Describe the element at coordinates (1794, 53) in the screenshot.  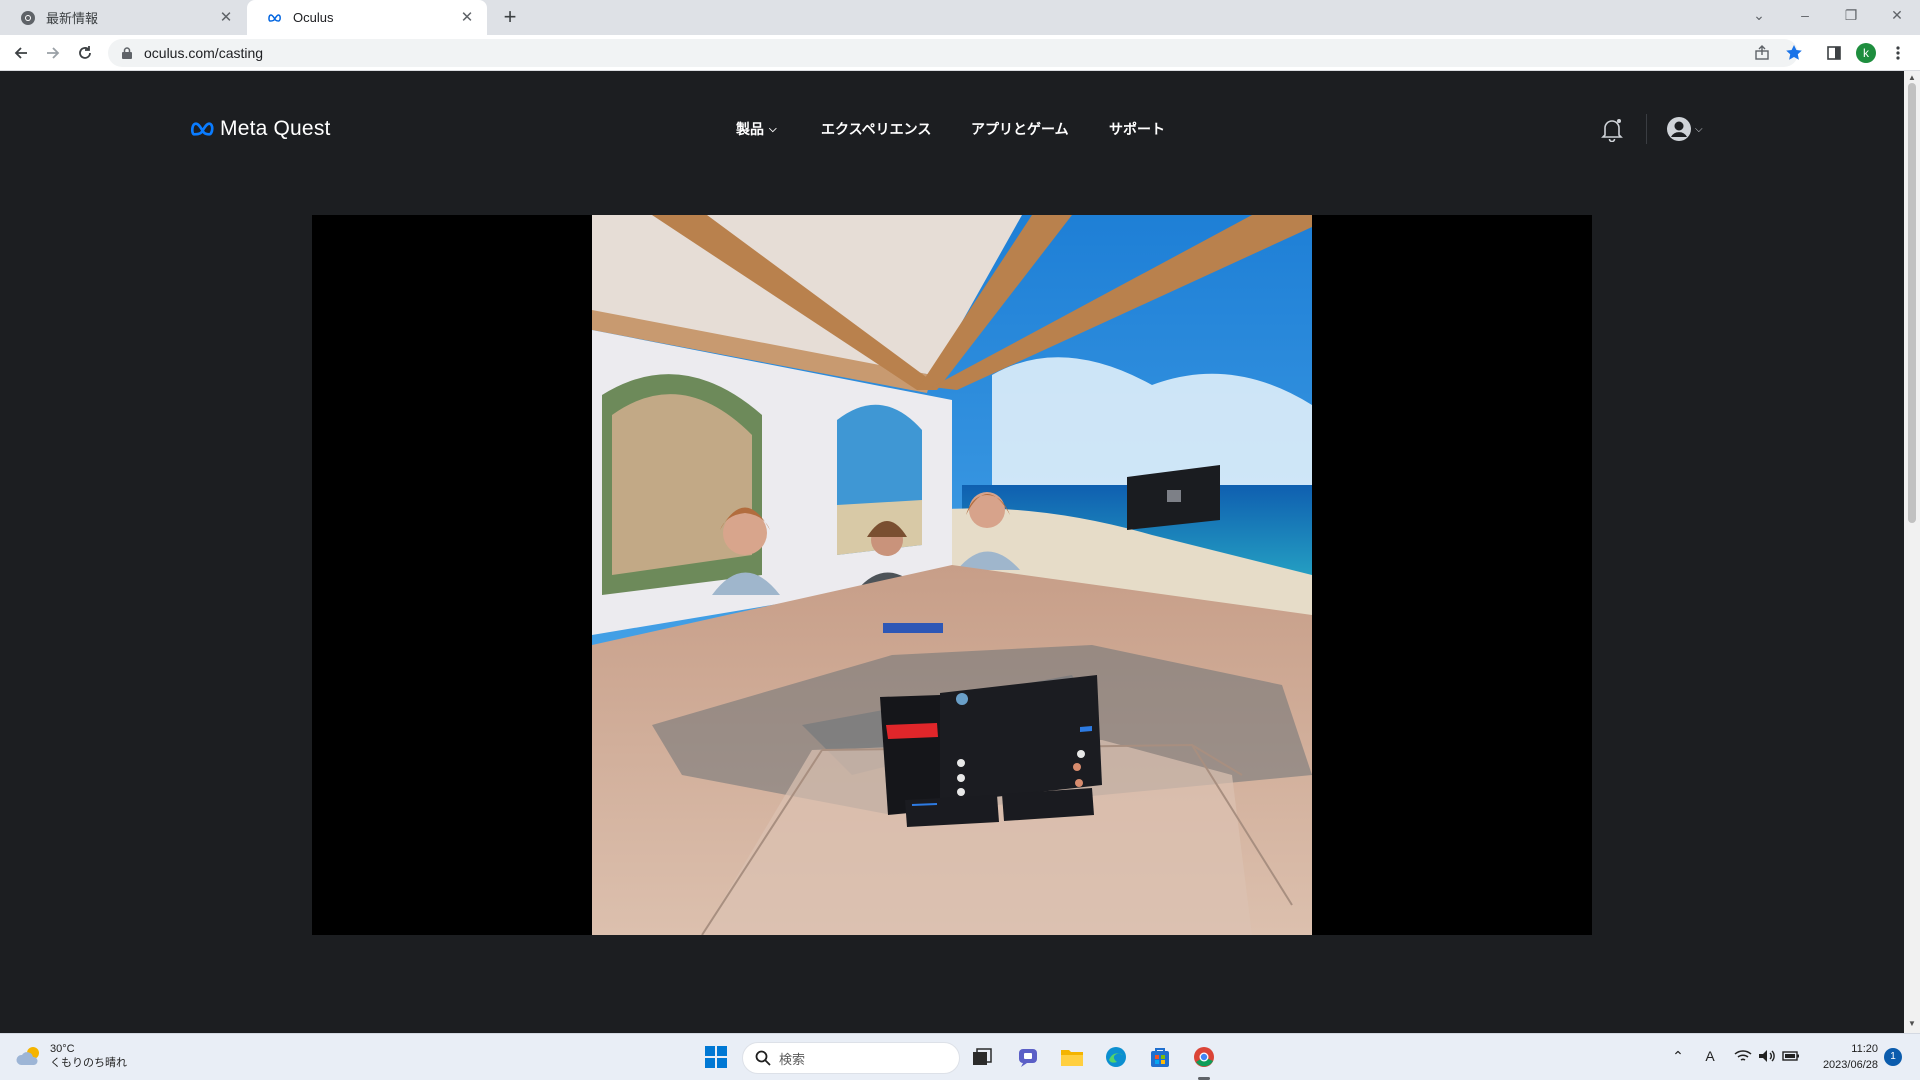
I see `bookmark-star-icon` at that location.